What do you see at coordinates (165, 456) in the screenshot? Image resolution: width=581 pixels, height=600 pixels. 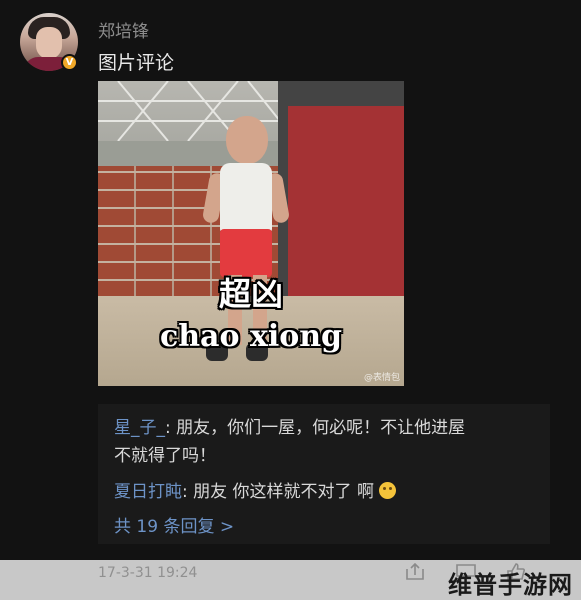 I see `reply-text-continued: 不就得了吗！` at bounding box center [165, 456].